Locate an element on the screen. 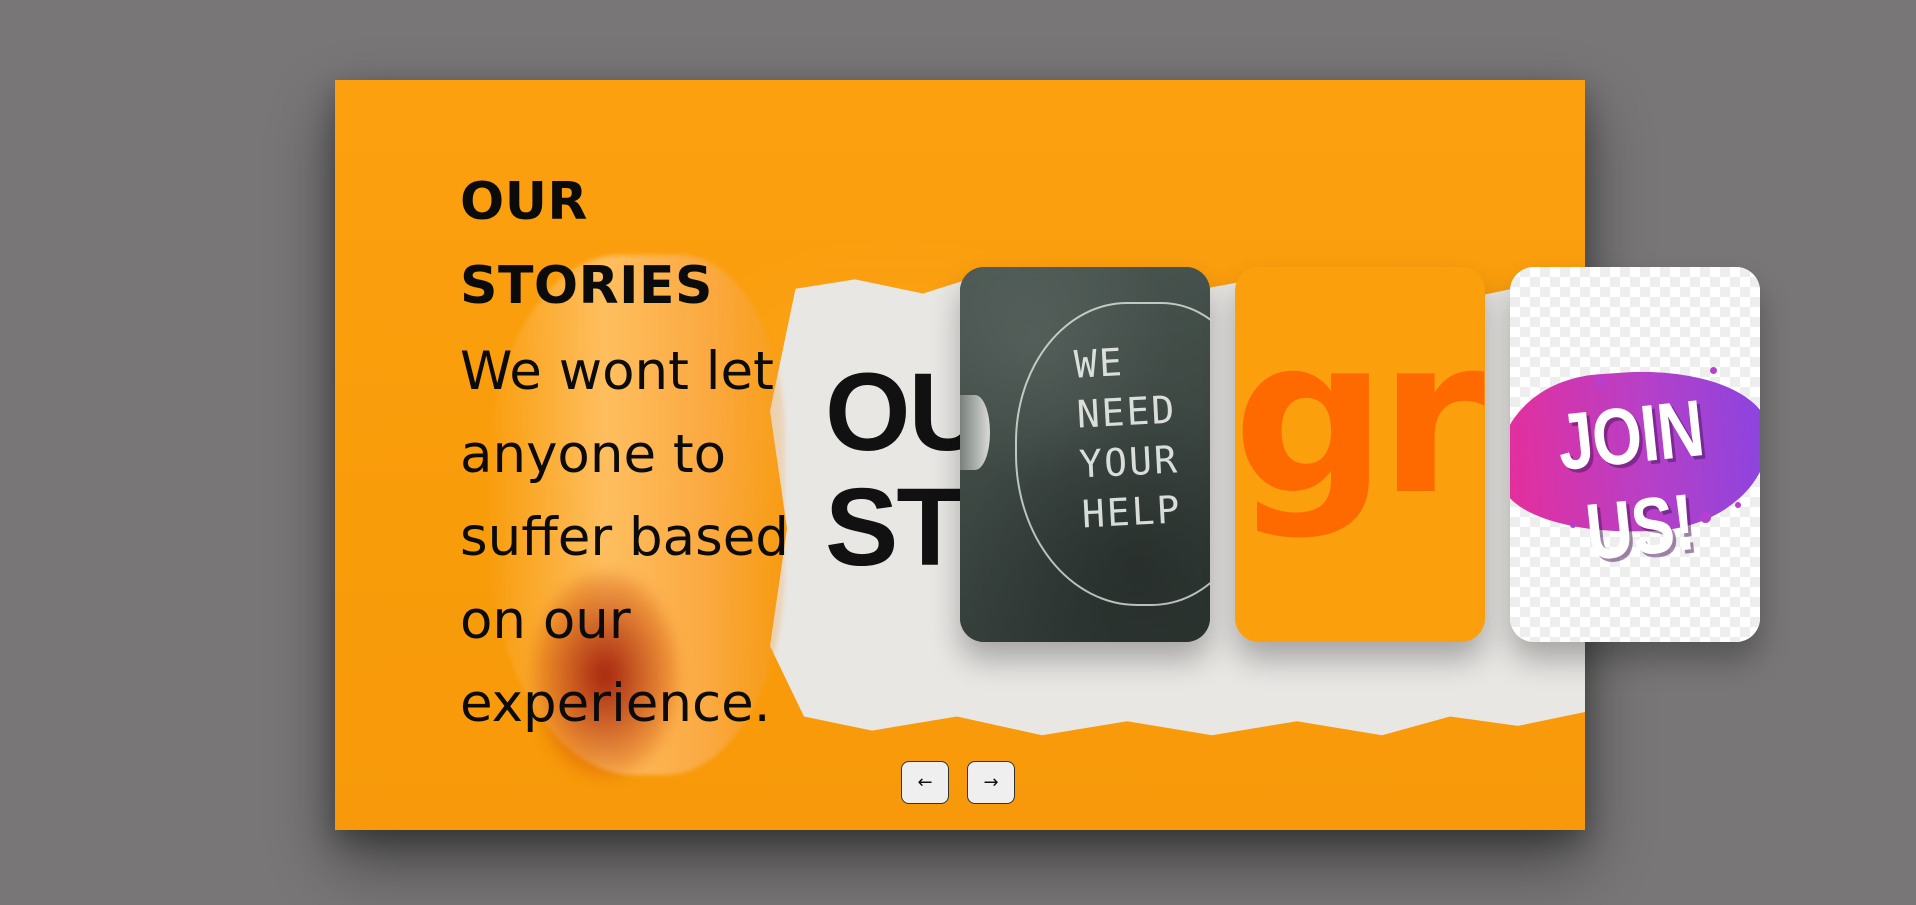 Image resolution: width=1916 pixels, height=905 pixels. card-join-us-text: JOIN US! is located at coordinates (1630, 480).